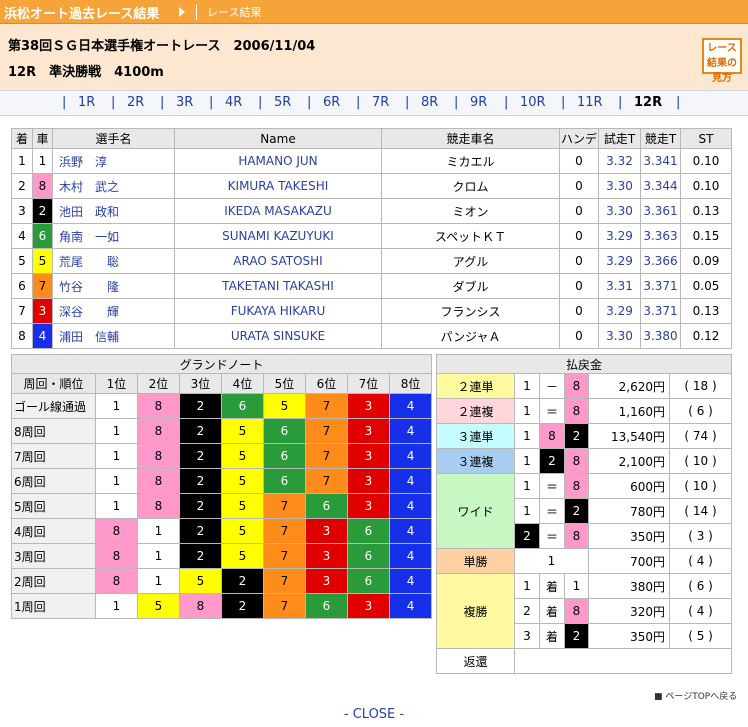  Describe the element at coordinates (576, 636) in the screenshot. I see `place-car: 2` at that location.